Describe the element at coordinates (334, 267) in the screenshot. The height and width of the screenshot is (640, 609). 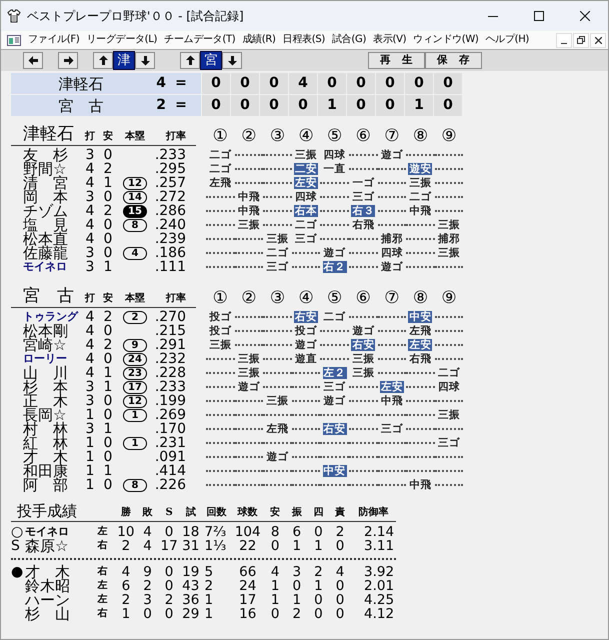
I see `at-bat-result: 右２` at that location.